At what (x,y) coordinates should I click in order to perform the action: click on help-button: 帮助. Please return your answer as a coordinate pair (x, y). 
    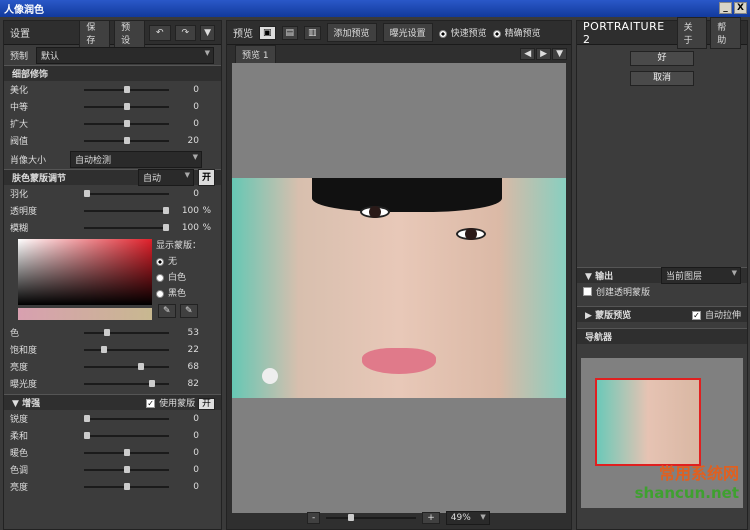
    Looking at the image, I should click on (725, 32).